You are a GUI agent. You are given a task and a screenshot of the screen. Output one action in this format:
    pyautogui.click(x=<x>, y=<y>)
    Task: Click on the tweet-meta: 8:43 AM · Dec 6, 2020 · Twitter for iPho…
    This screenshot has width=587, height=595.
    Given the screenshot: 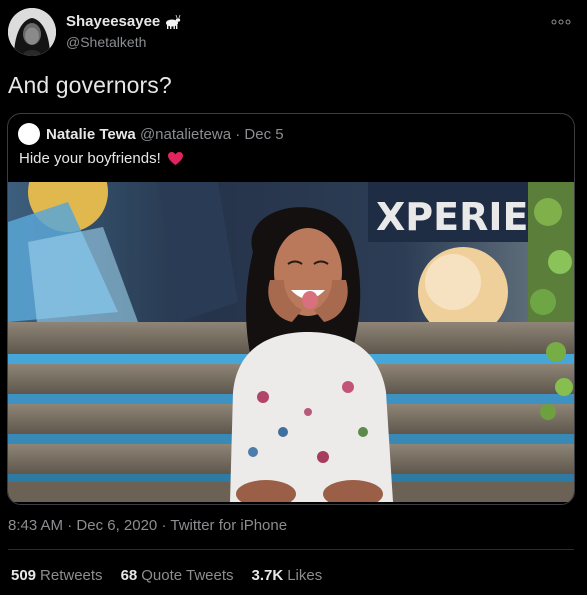 What is the action you would take?
    pyautogui.click(x=147, y=525)
    